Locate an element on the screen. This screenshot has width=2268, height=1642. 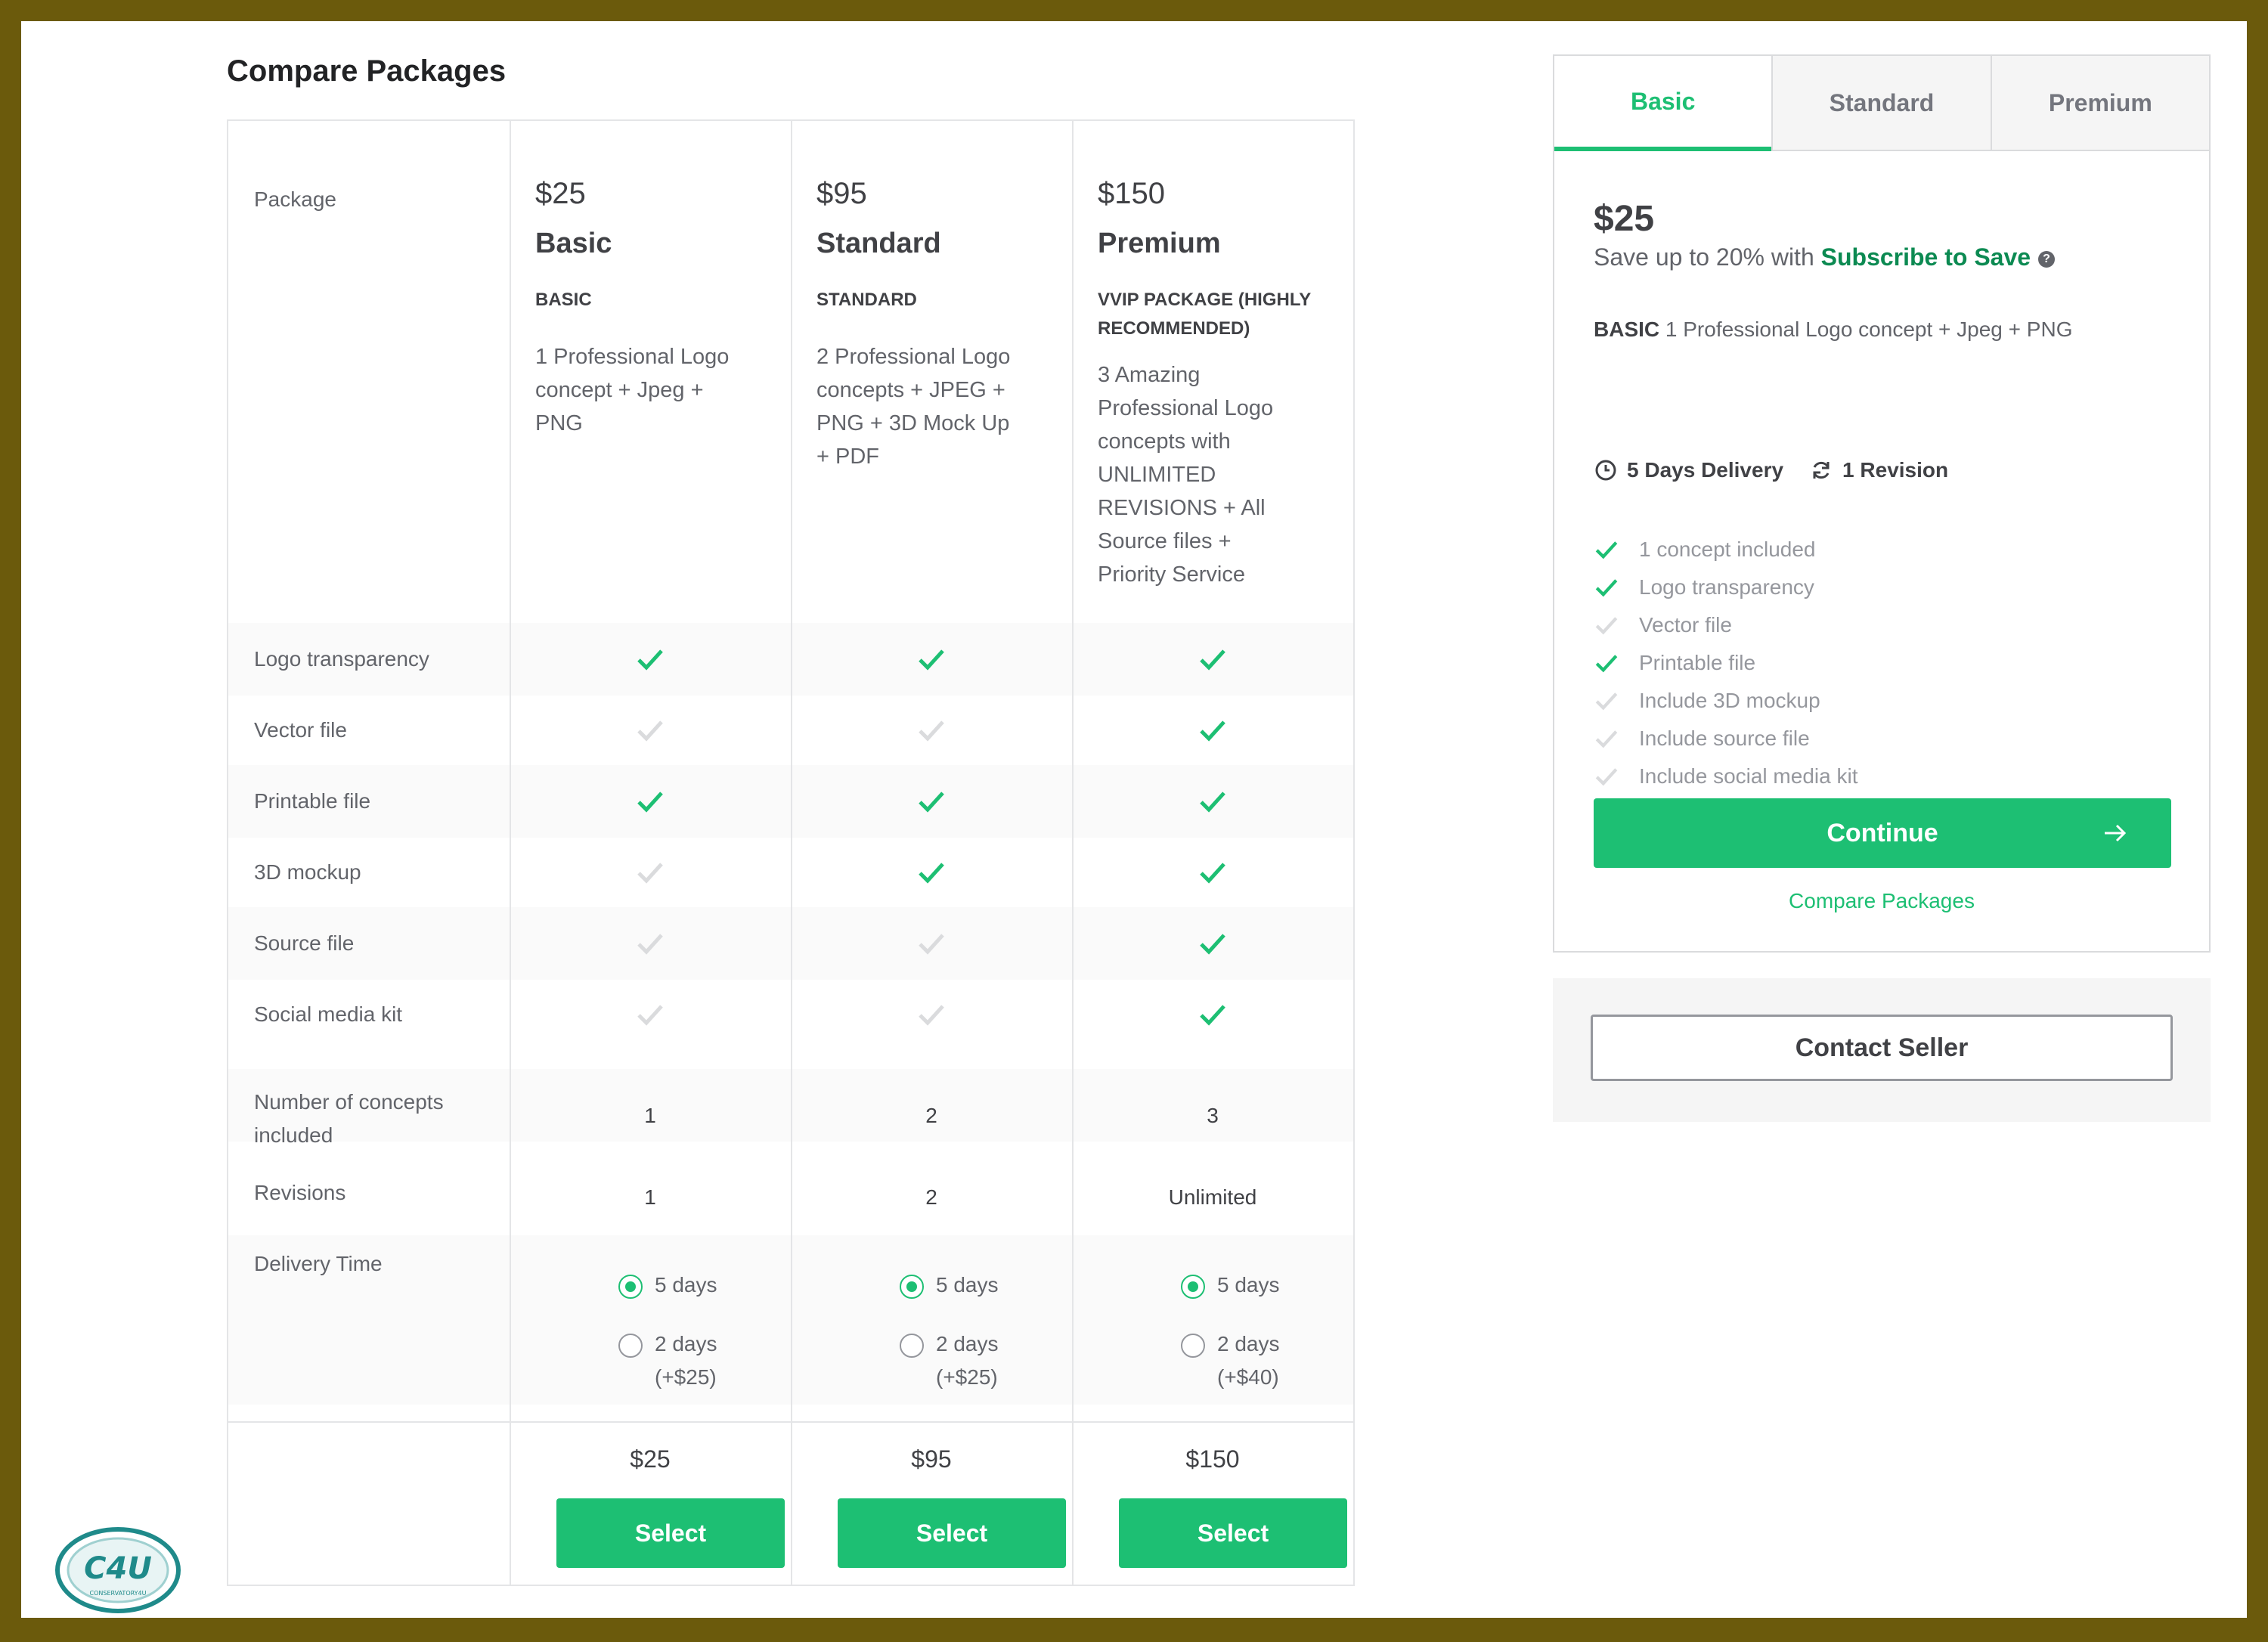
sidebar-feature-label: Include 3D mockup is located at coordinates (1729, 700).